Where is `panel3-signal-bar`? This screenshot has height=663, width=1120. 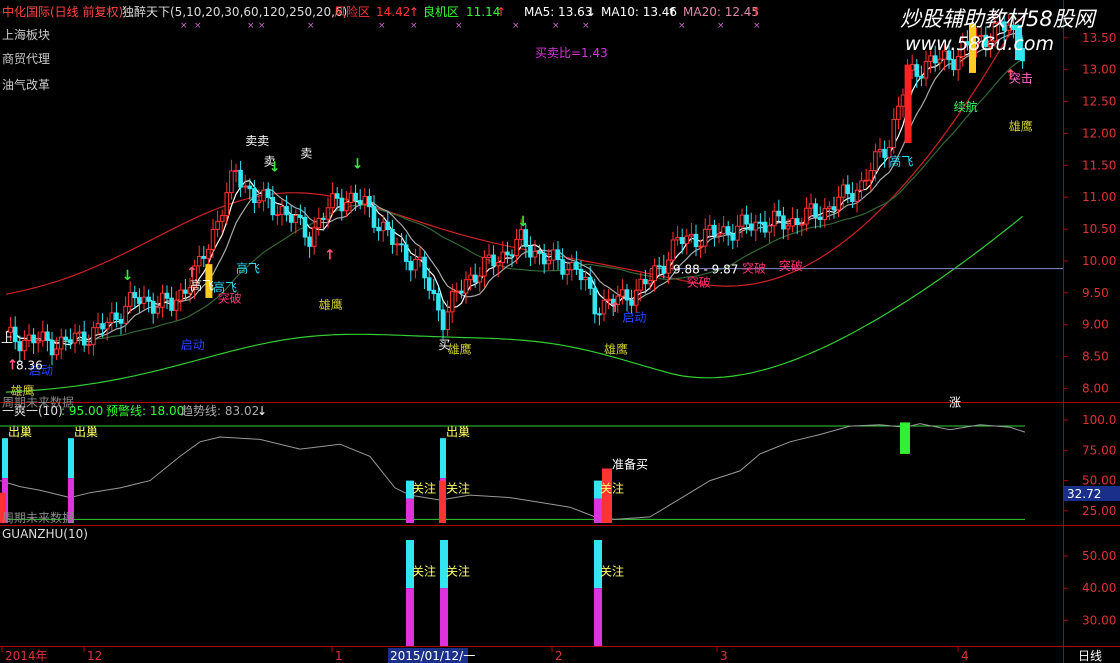 panel3-signal-bar is located at coordinates (598, 617).